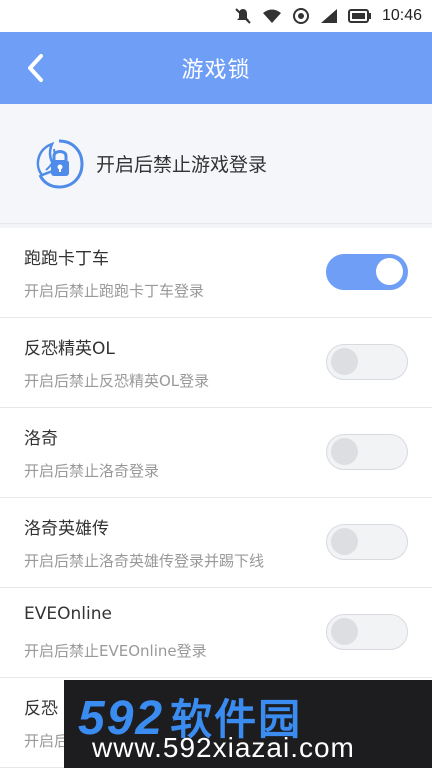  Describe the element at coordinates (47, 741) in the screenshot. I see `game-description: 开启后` at that location.